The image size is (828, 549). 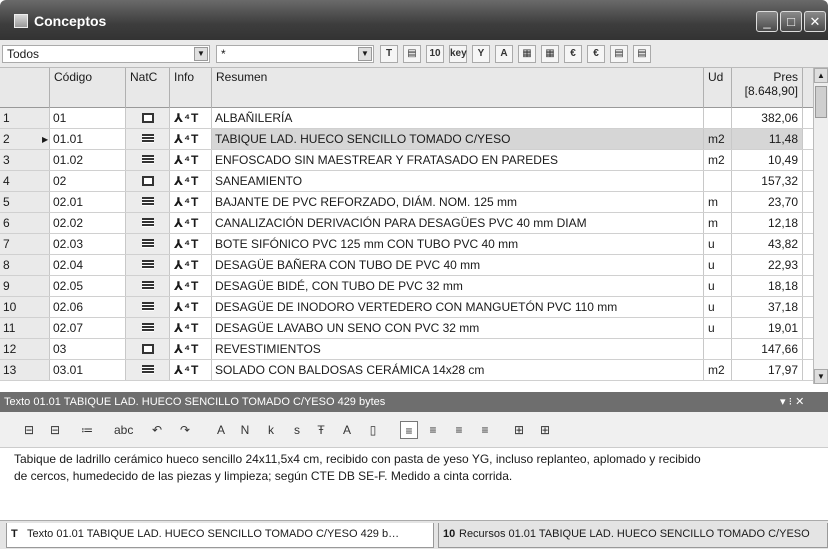 I want to click on cell-codigo: 02, so click(x=88, y=181).